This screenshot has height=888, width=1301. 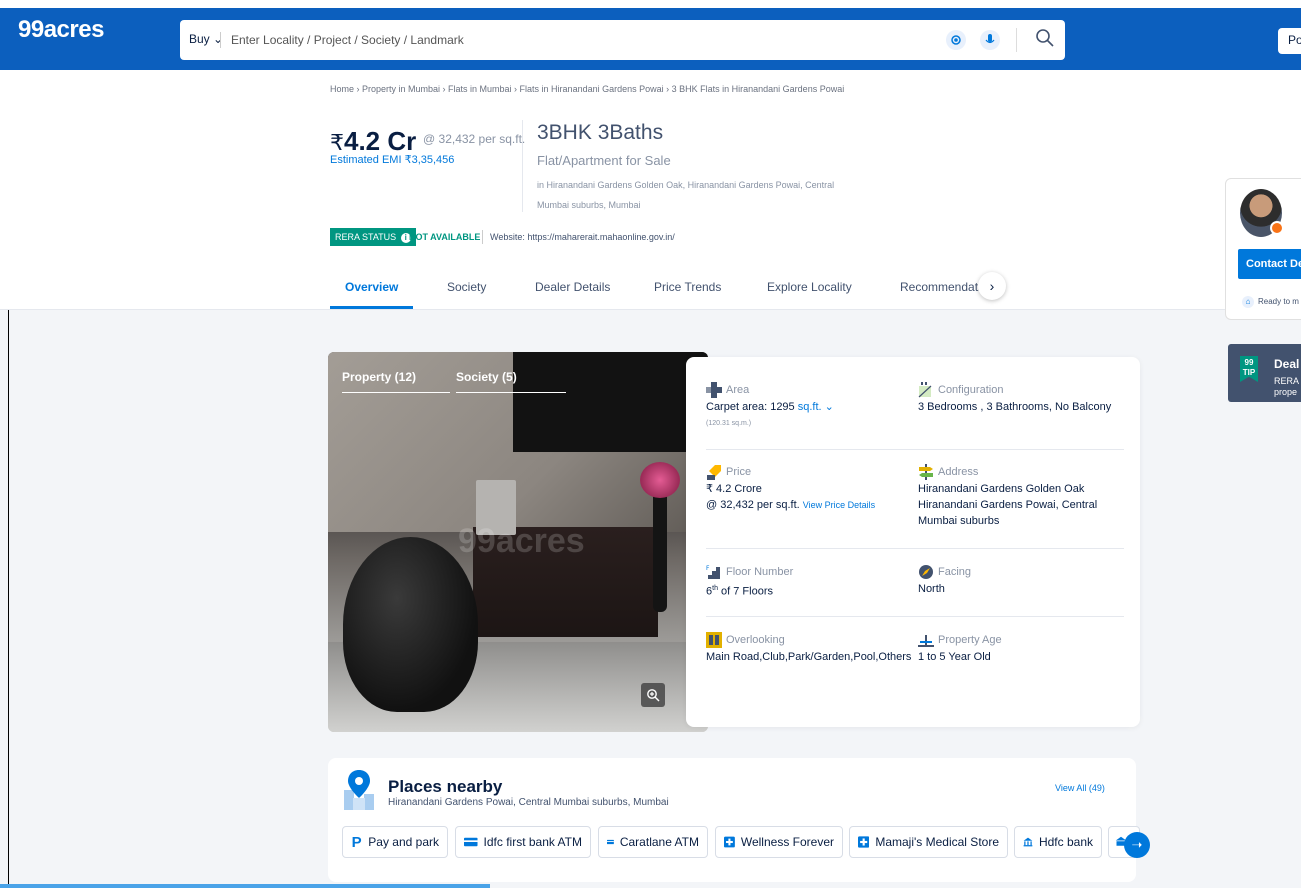 What do you see at coordinates (359, 790) in the screenshot?
I see `map-pin-buildings-icon` at bounding box center [359, 790].